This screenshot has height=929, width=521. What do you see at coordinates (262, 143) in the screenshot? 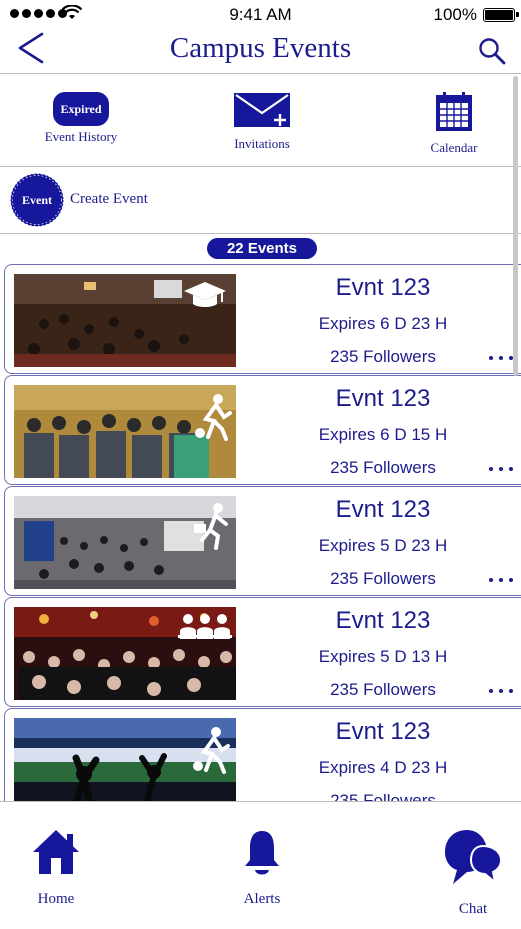
I see `invitations-label: Invitations` at bounding box center [262, 143].